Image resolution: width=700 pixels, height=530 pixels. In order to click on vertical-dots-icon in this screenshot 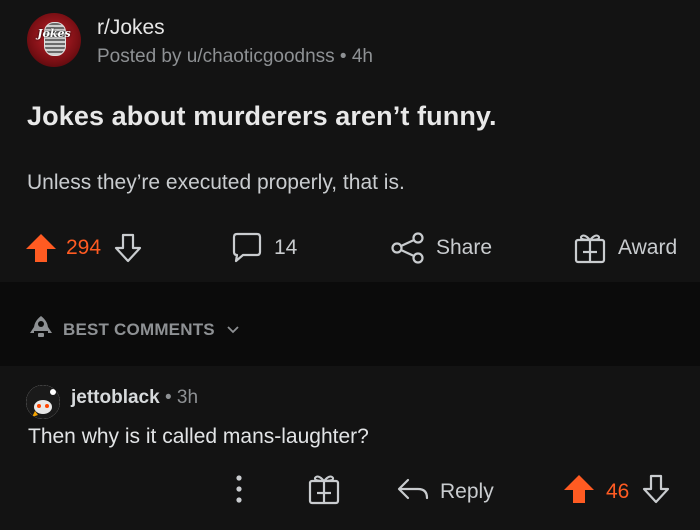, I will do `click(239, 492)`.